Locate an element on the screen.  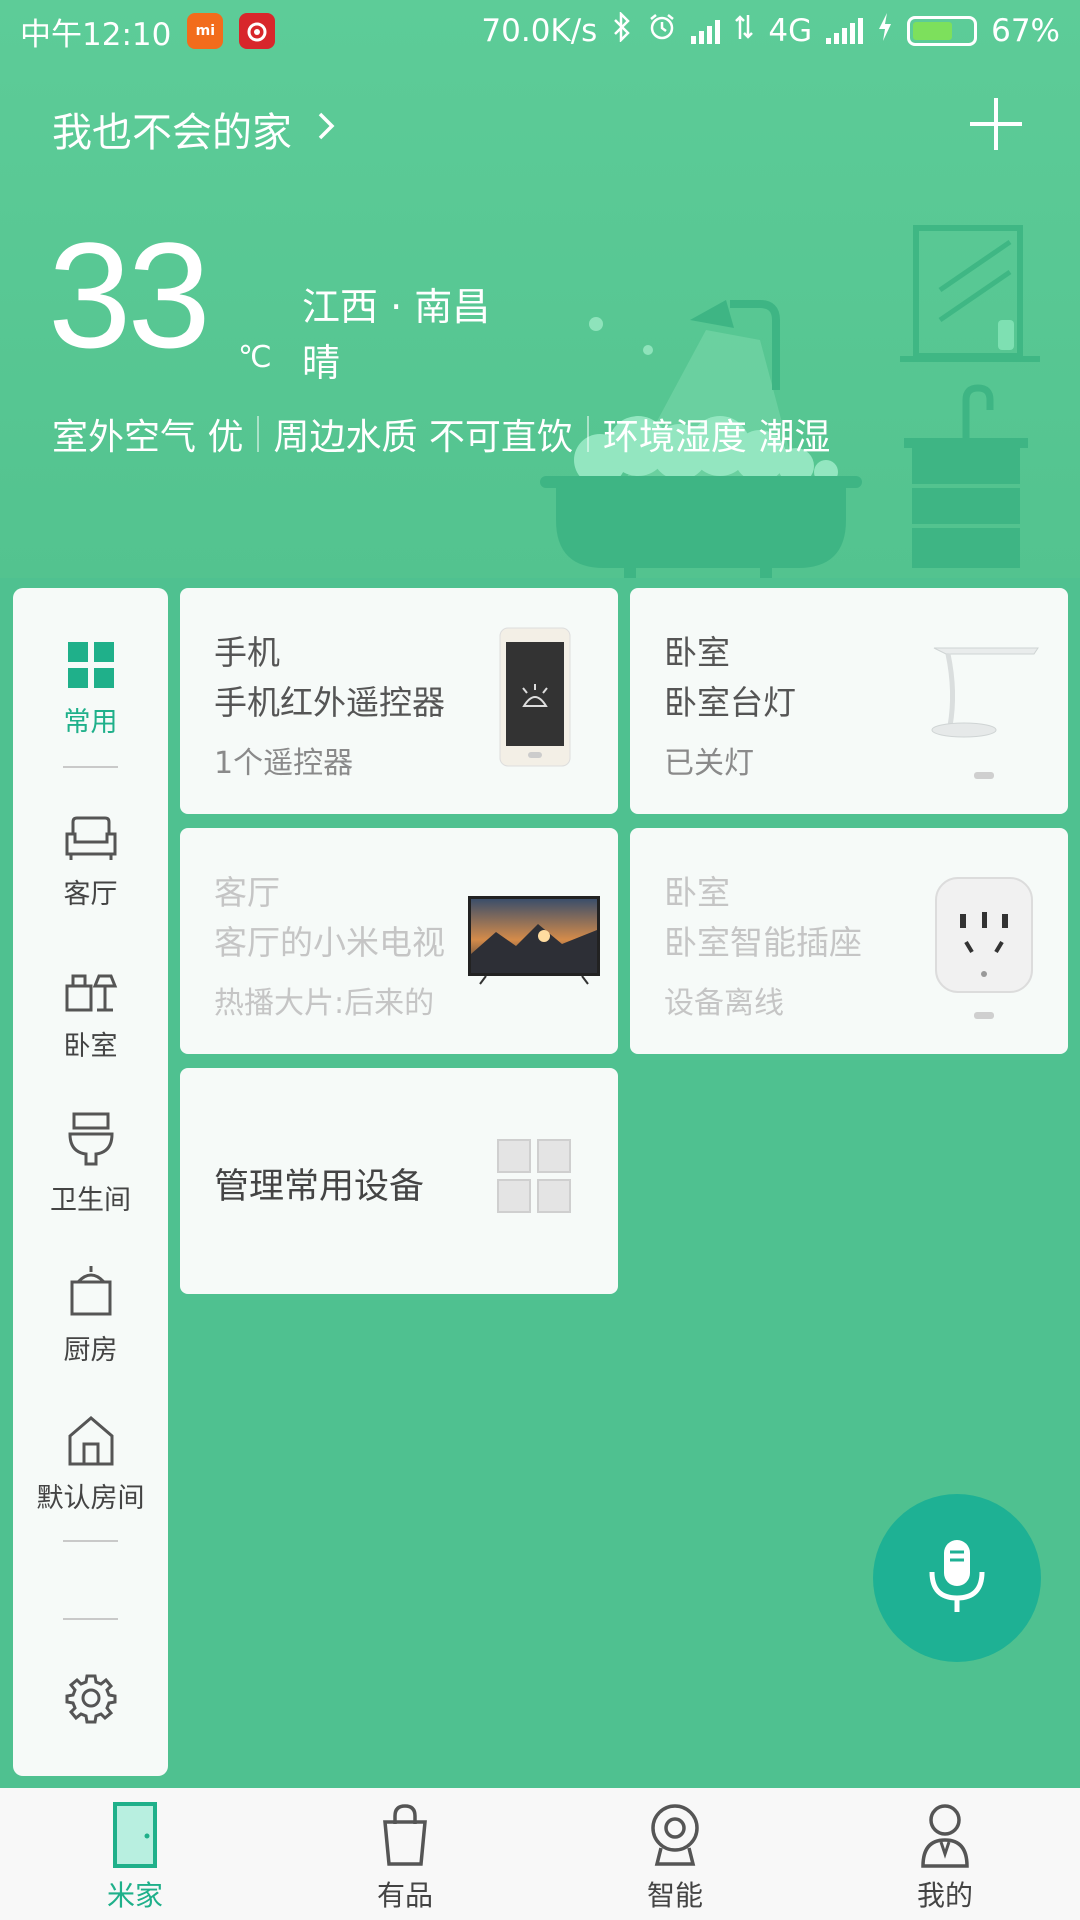
device-name: 客厅的小米电视 is located at coordinates (329, 942).